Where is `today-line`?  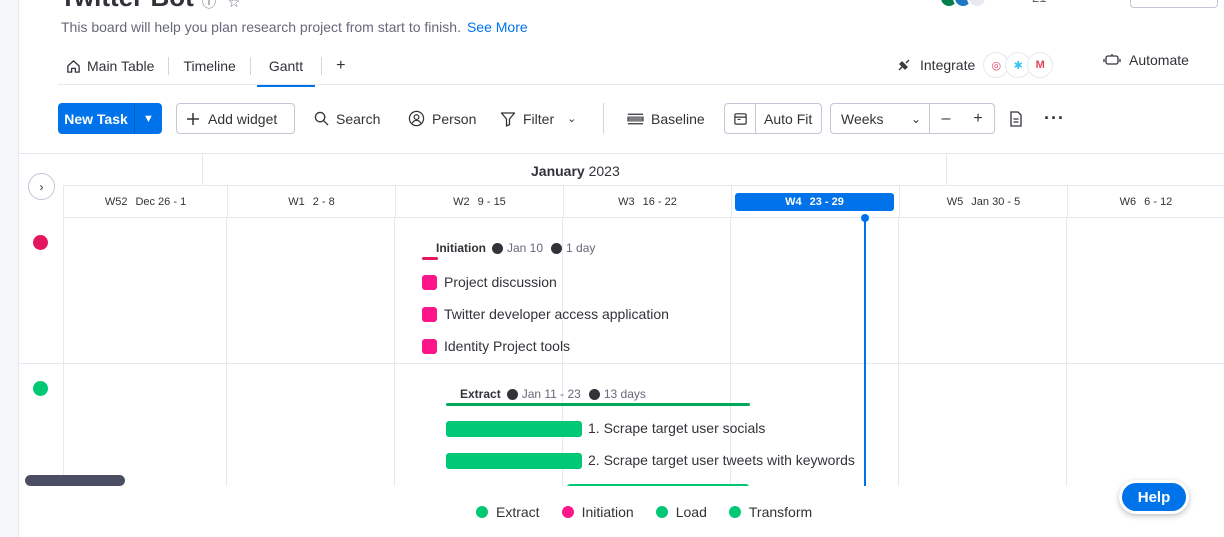
today-line is located at coordinates (865, 352).